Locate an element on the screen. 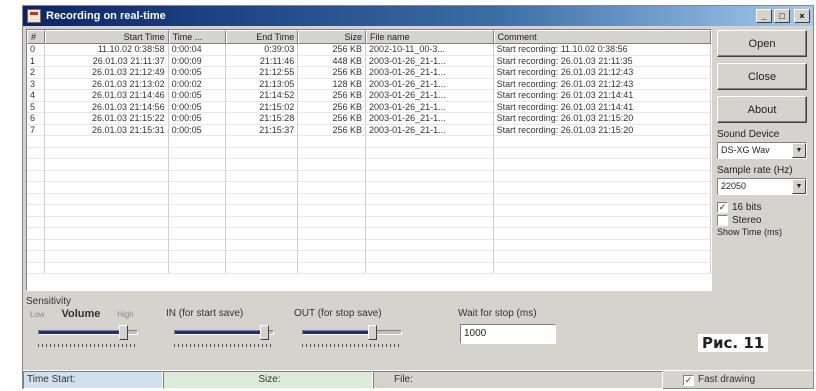 The width and height of the screenshot is (816, 391). table-cell: 21:11:46 is located at coordinates (262, 61).